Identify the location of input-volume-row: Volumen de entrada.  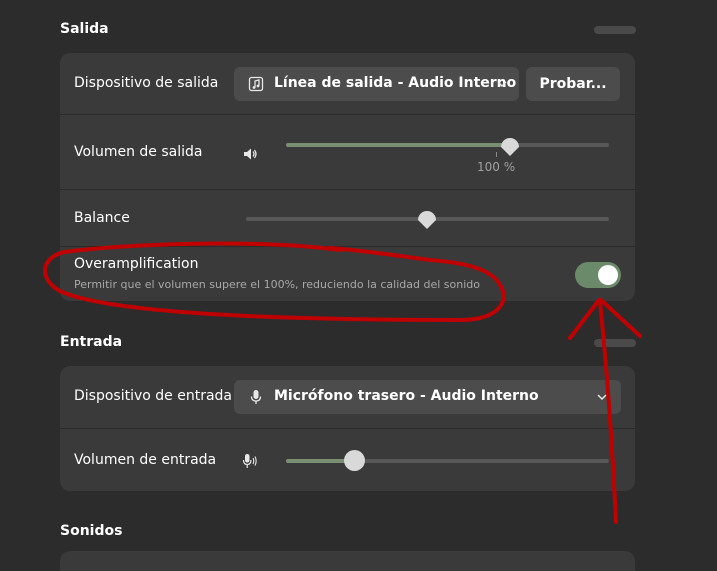
(347, 459).